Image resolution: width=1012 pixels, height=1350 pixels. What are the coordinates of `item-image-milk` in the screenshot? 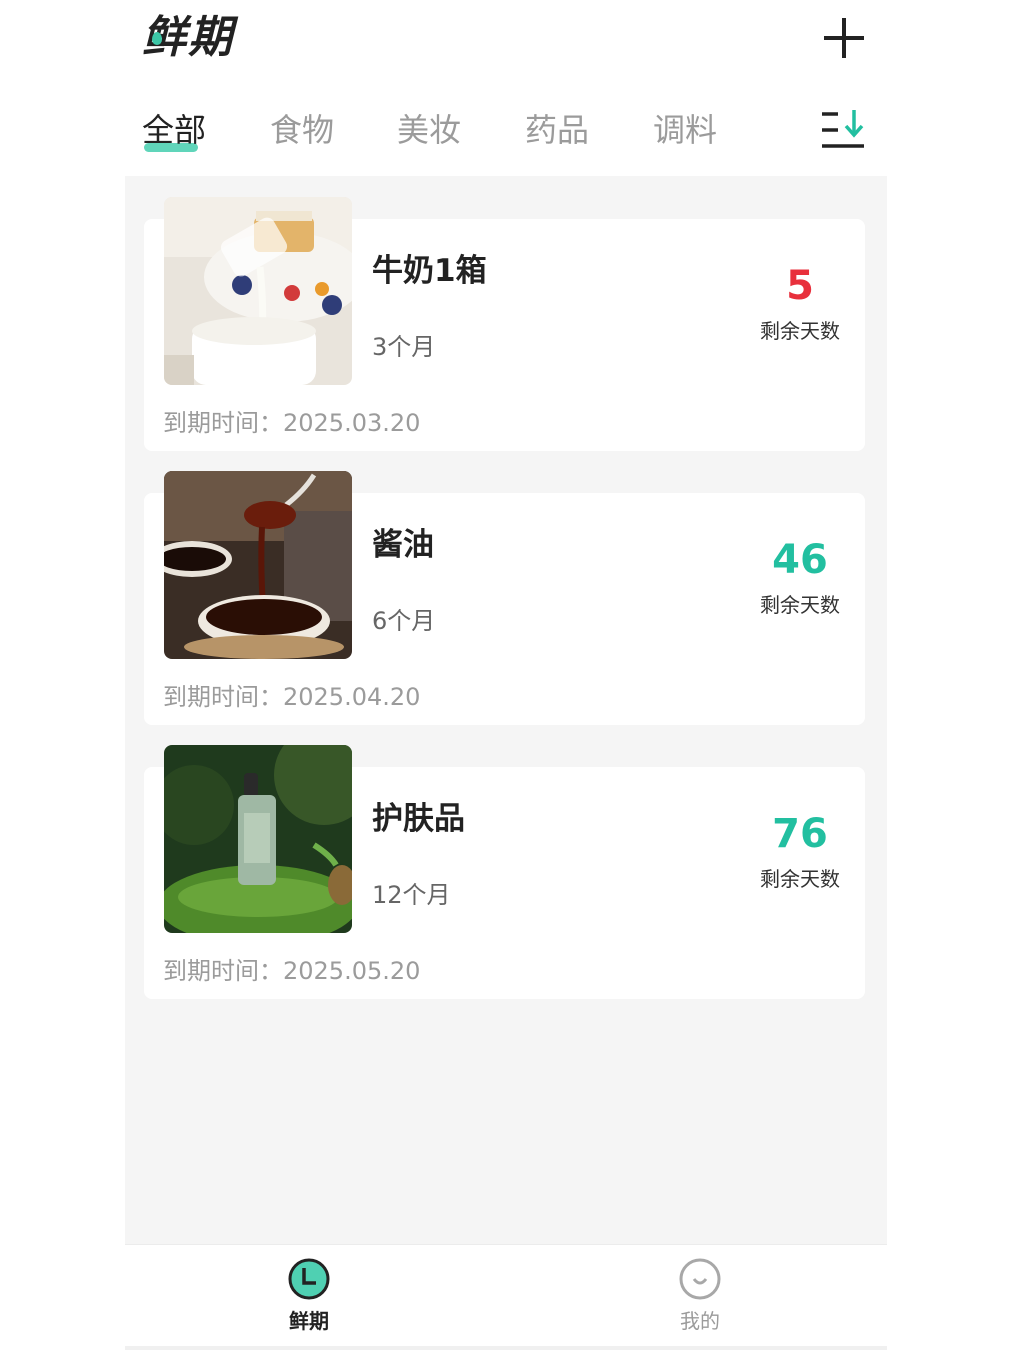 It's located at (258, 291).